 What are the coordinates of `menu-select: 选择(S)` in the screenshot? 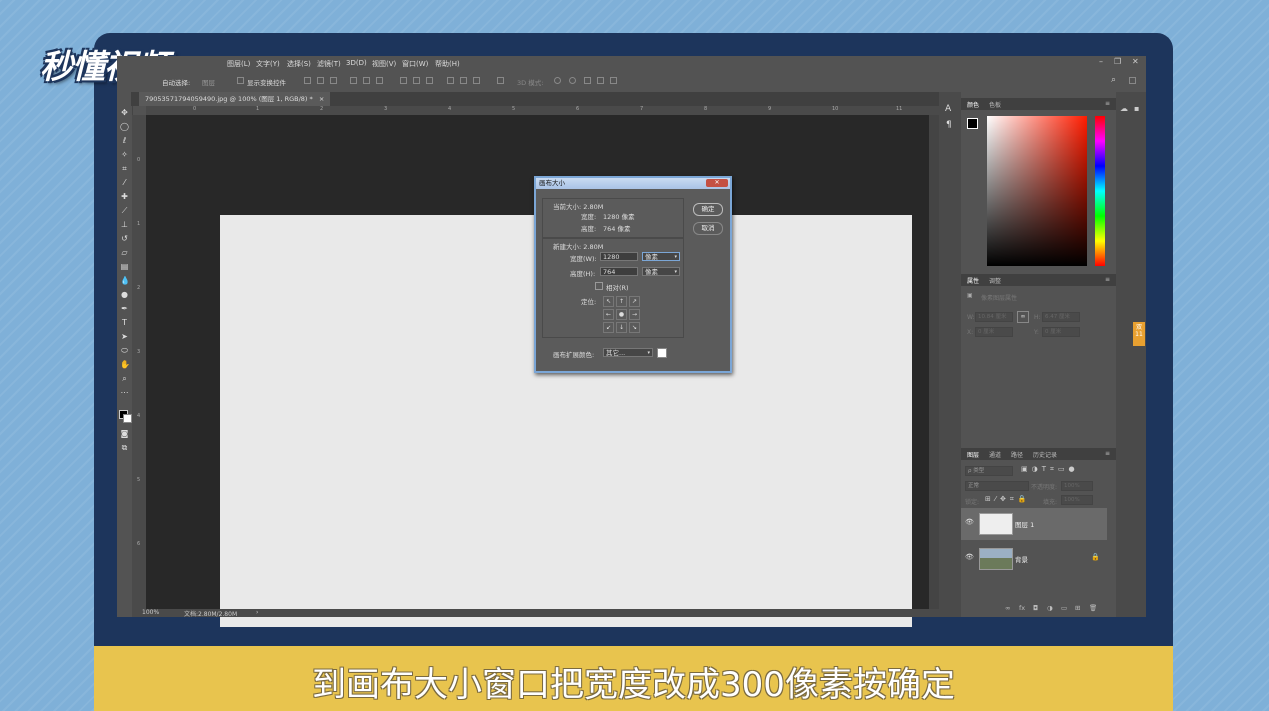 It's located at (299, 64).